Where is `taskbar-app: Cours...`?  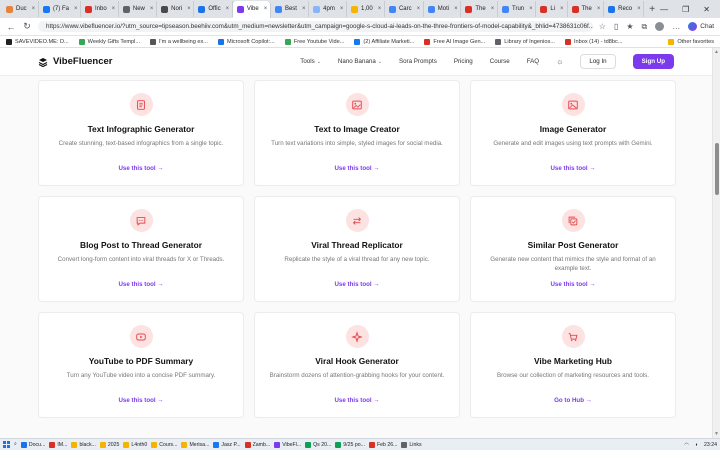
taskbar-app: Cours... is located at coordinates (164, 444).